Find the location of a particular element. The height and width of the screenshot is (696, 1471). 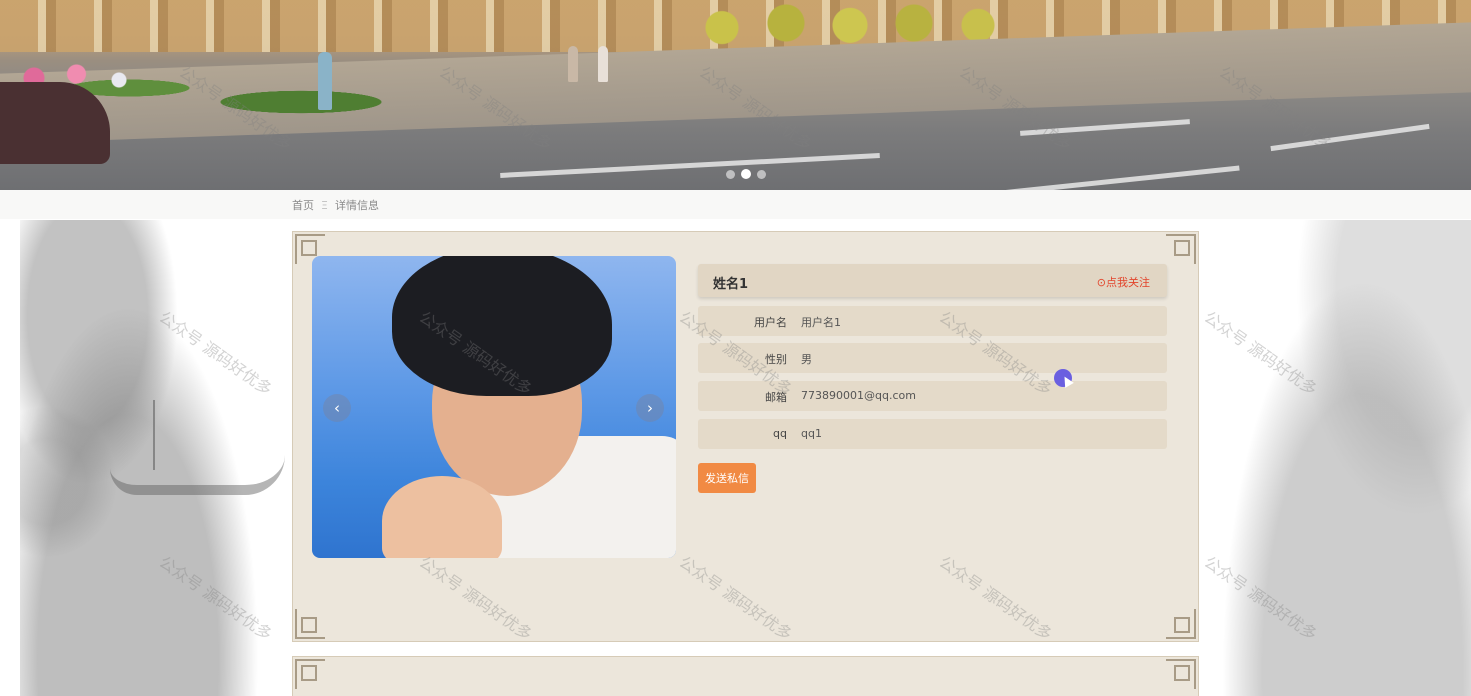

field-value: qq1 is located at coordinates (811, 433).